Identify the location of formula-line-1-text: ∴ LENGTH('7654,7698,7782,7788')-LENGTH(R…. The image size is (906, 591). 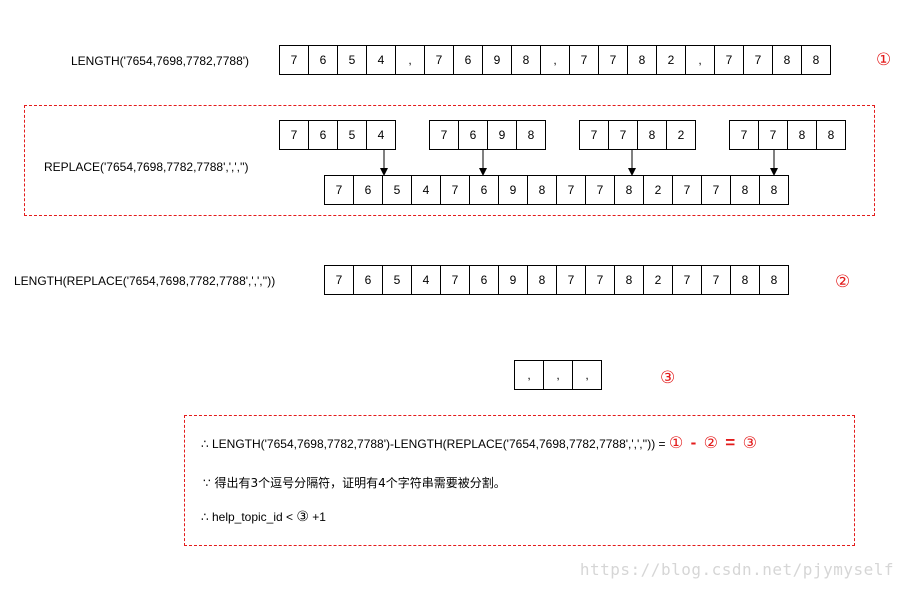
(433, 444).